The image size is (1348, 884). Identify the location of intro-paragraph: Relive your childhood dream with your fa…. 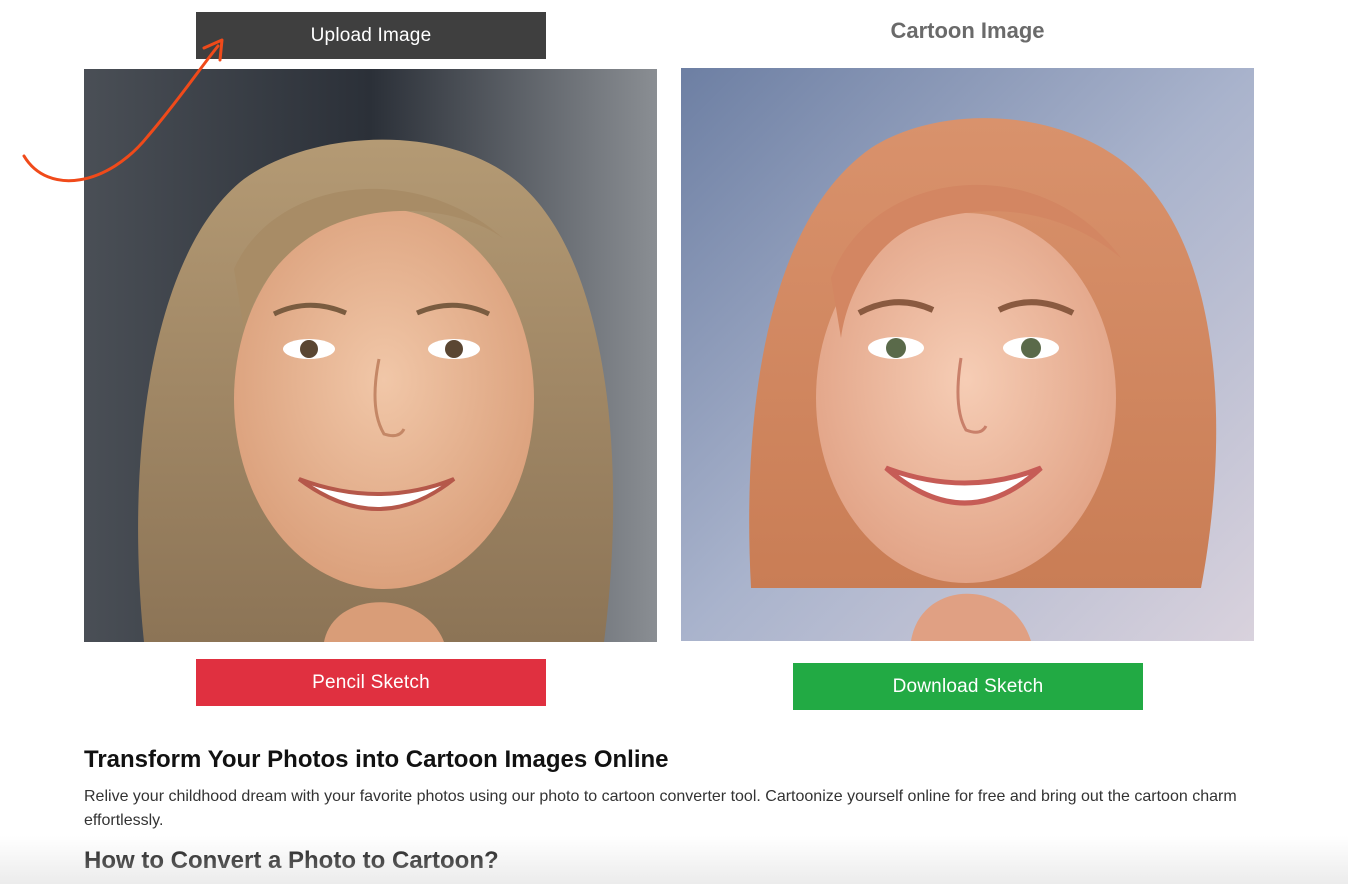
(660, 808).